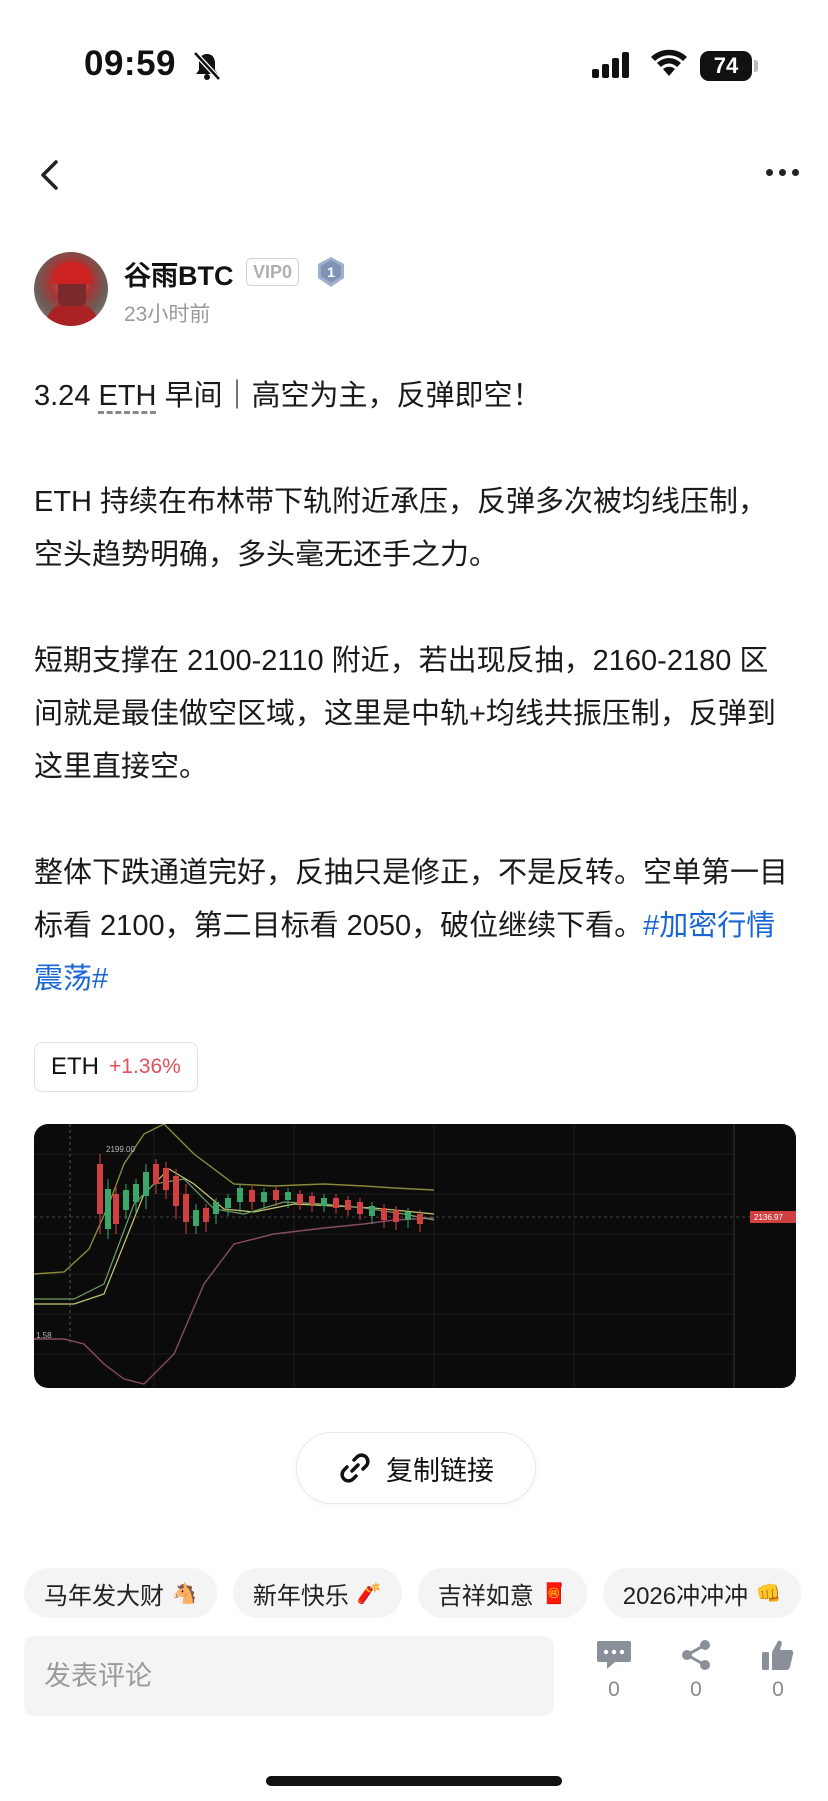 The width and height of the screenshot is (828, 1801). I want to click on quick-reply-chip: 吉祥如意 🧧, so click(502, 1593).